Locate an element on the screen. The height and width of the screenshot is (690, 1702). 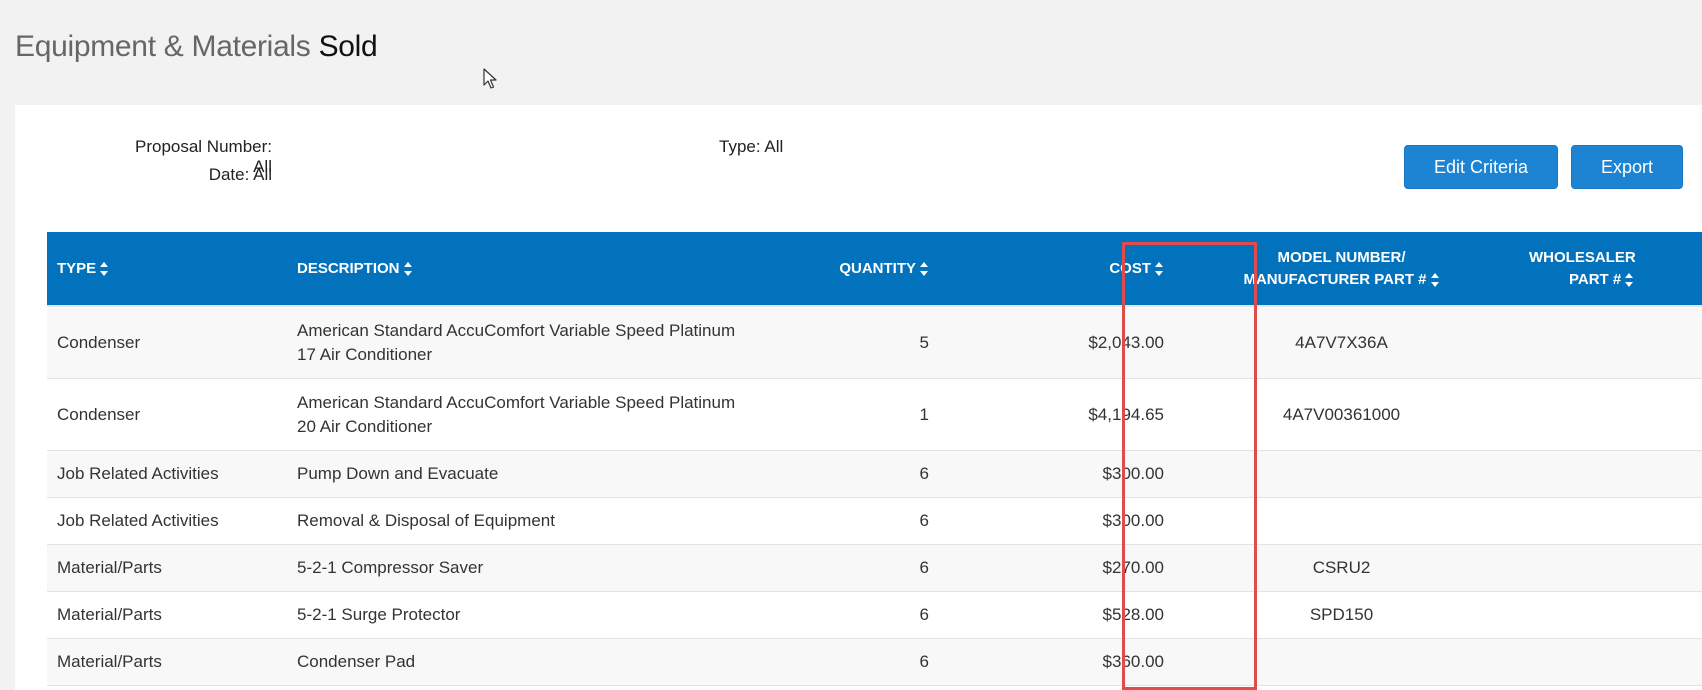
cell-description: Pump Down and Evacuate is located at coordinates (525, 474).